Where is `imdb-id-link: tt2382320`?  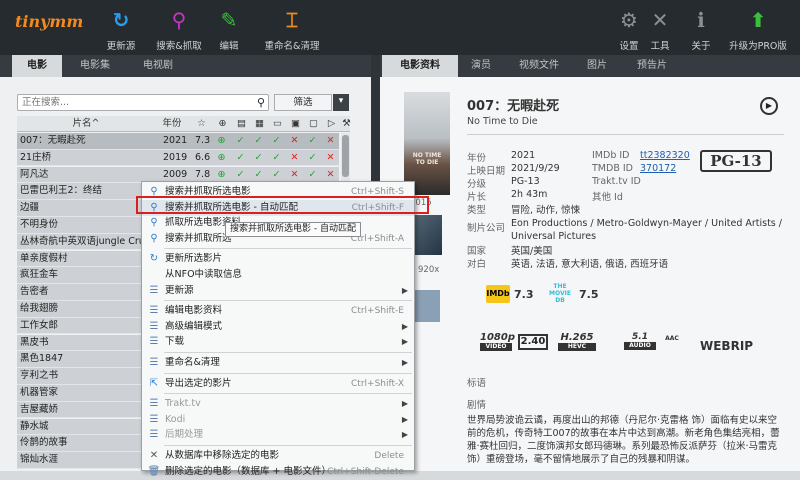 imdb-id-link: tt2382320 is located at coordinates (665, 155).